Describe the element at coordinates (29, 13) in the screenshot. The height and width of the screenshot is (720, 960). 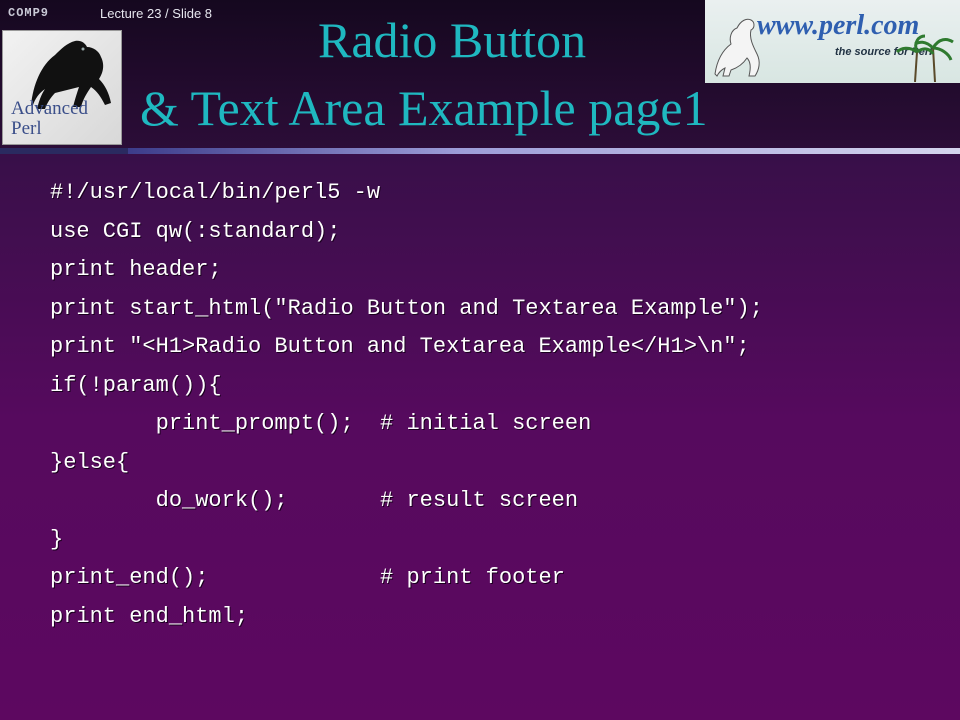
I see `course-logo: COMP9` at that location.